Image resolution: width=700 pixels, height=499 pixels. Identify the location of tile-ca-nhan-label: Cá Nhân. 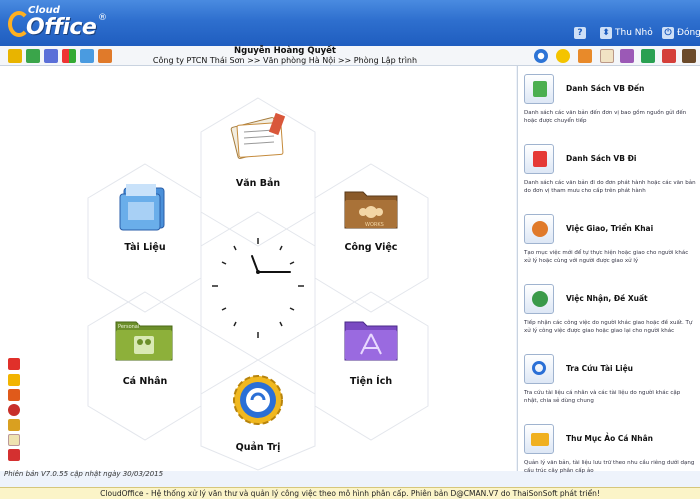
(145, 381).